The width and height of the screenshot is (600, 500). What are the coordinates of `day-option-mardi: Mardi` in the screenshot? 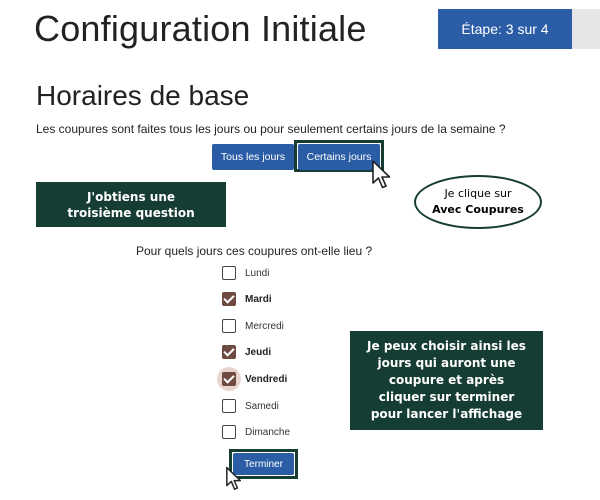 It's located at (247, 299).